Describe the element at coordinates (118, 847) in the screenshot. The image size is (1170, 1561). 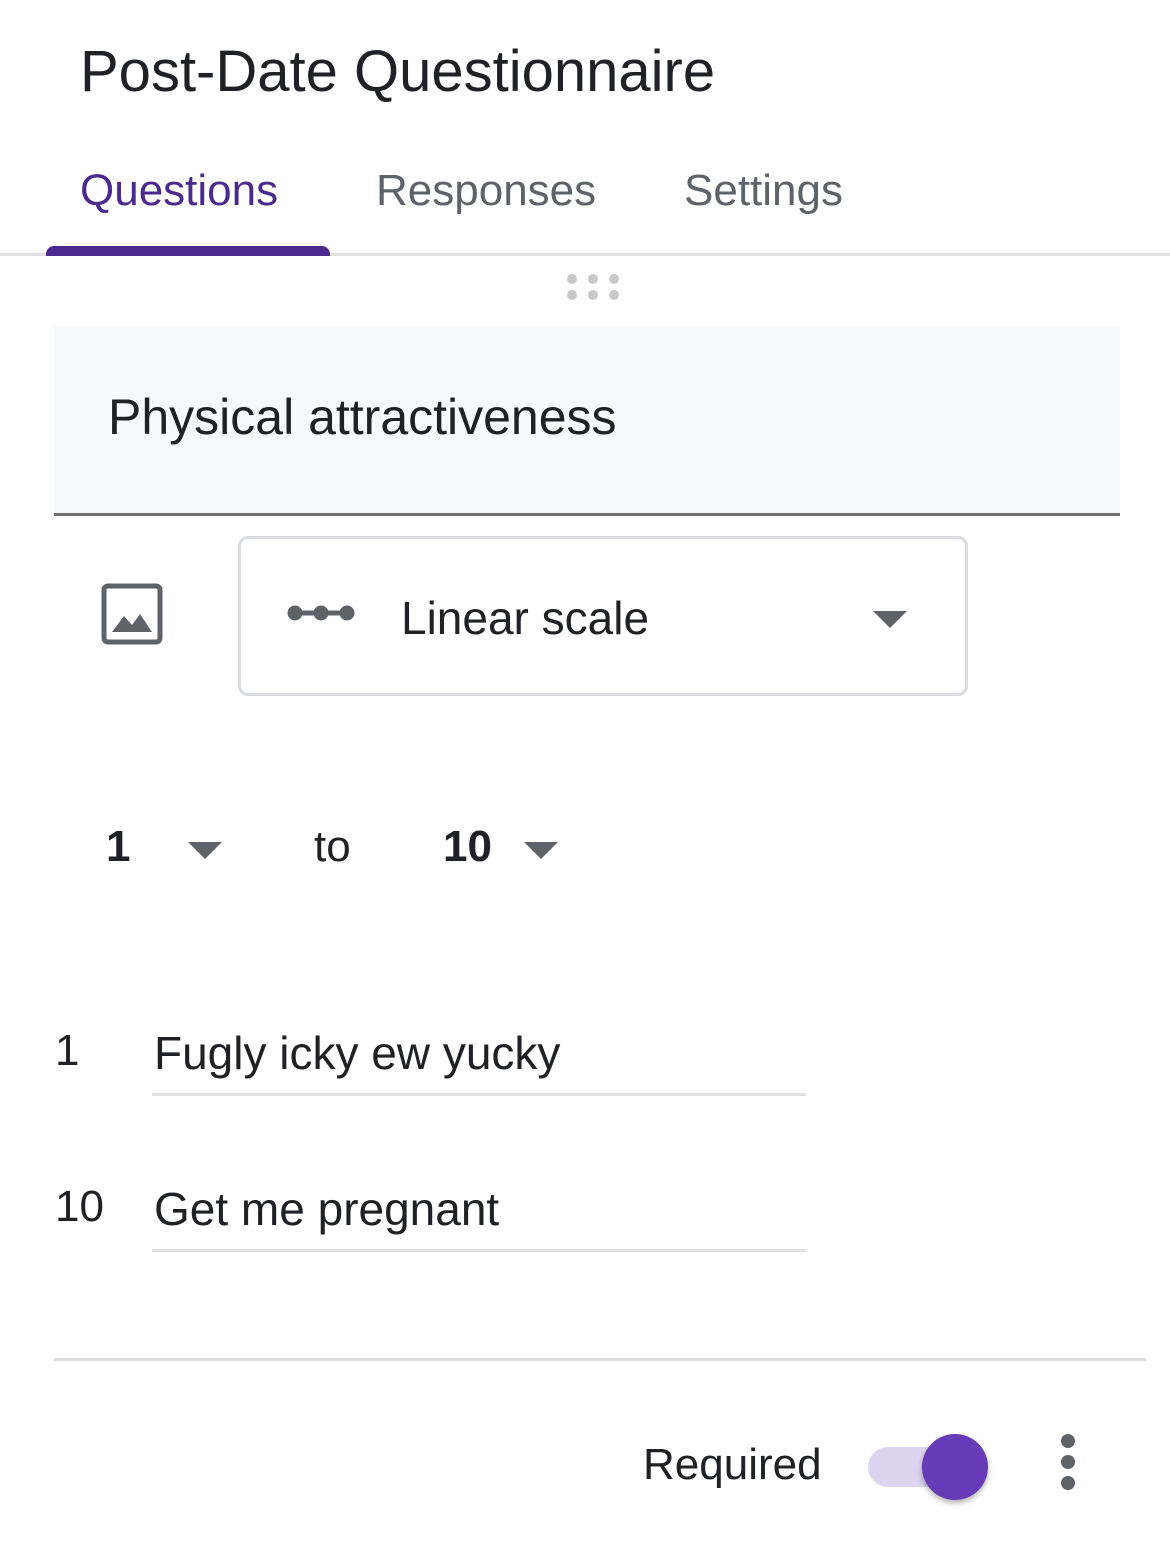
I see `scale-min-select: 1` at that location.